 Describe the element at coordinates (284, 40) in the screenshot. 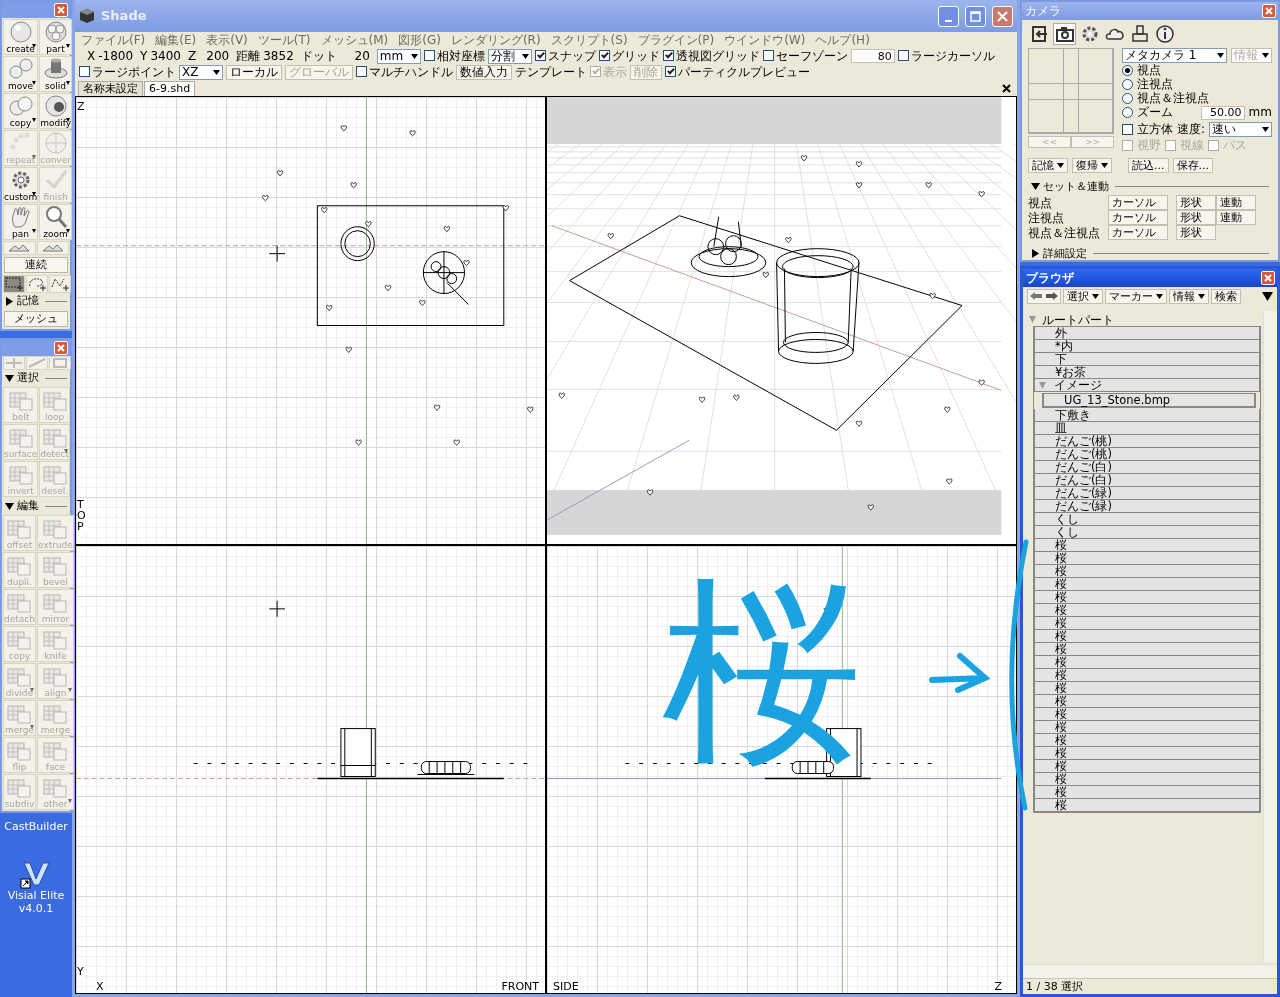

I see `menu-item: ツール(T)` at that location.